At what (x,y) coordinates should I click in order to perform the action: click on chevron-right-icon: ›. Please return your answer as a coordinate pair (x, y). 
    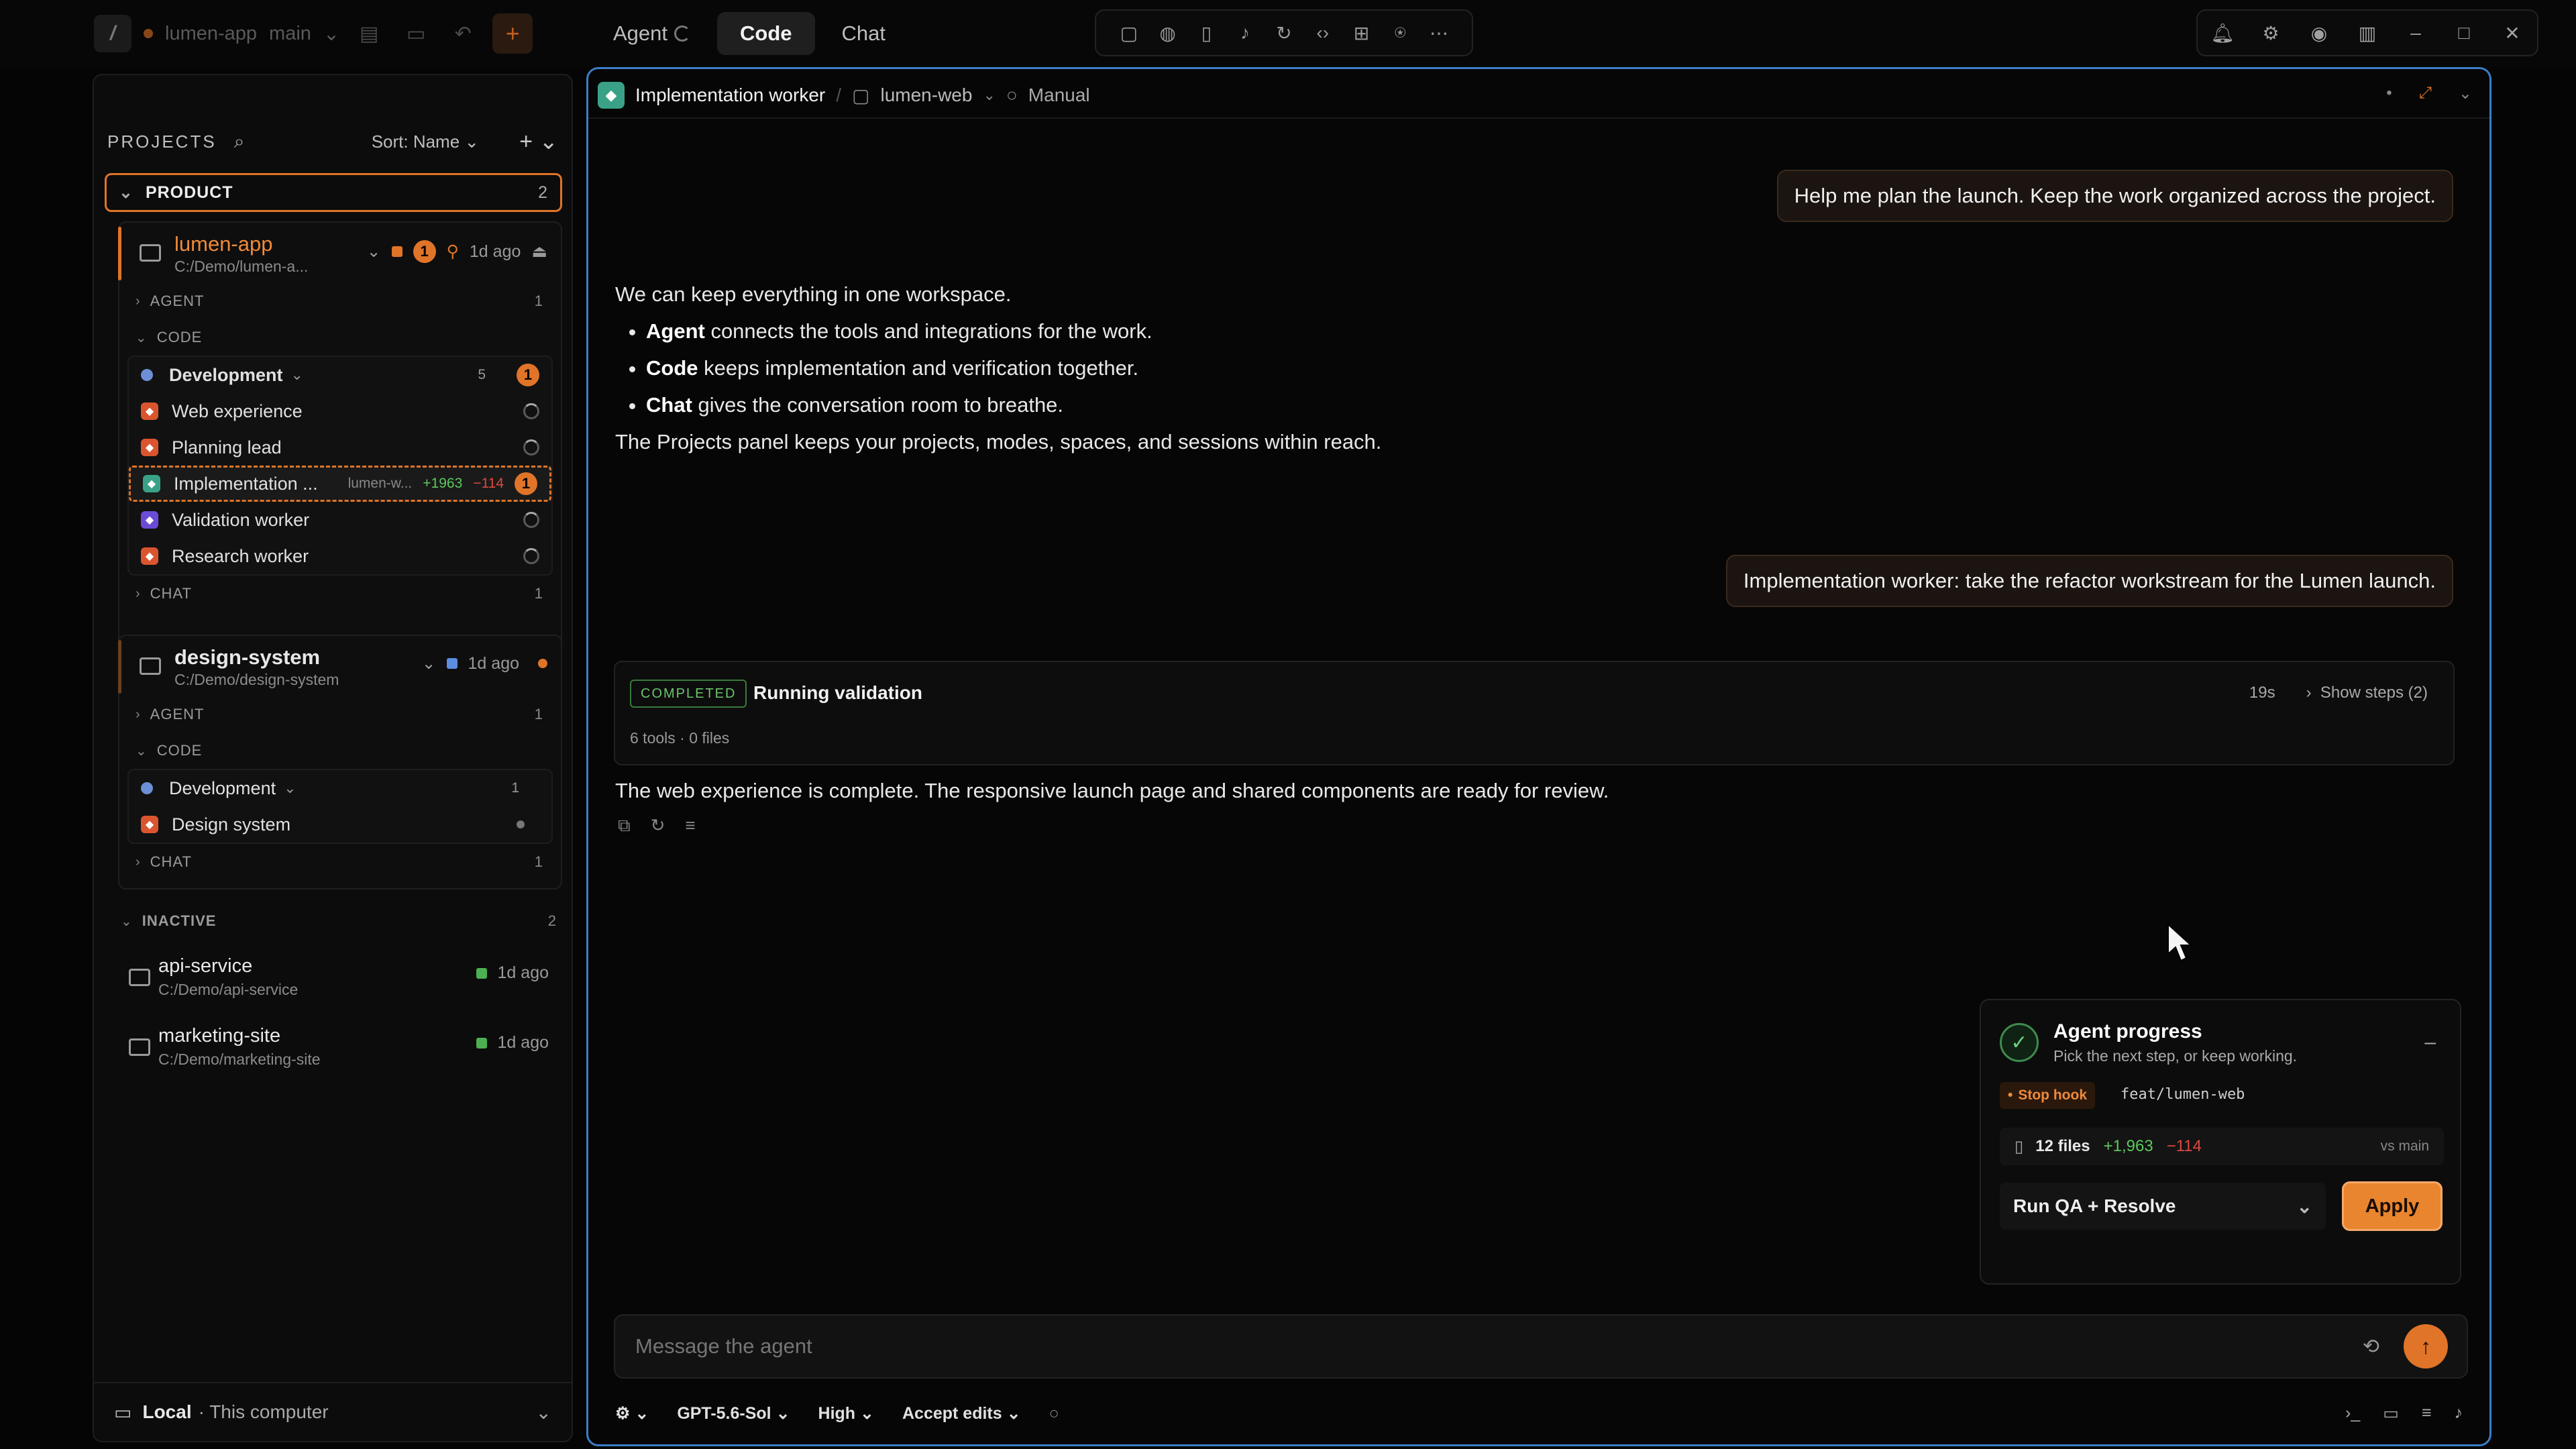
    Looking at the image, I should click on (2313, 693).